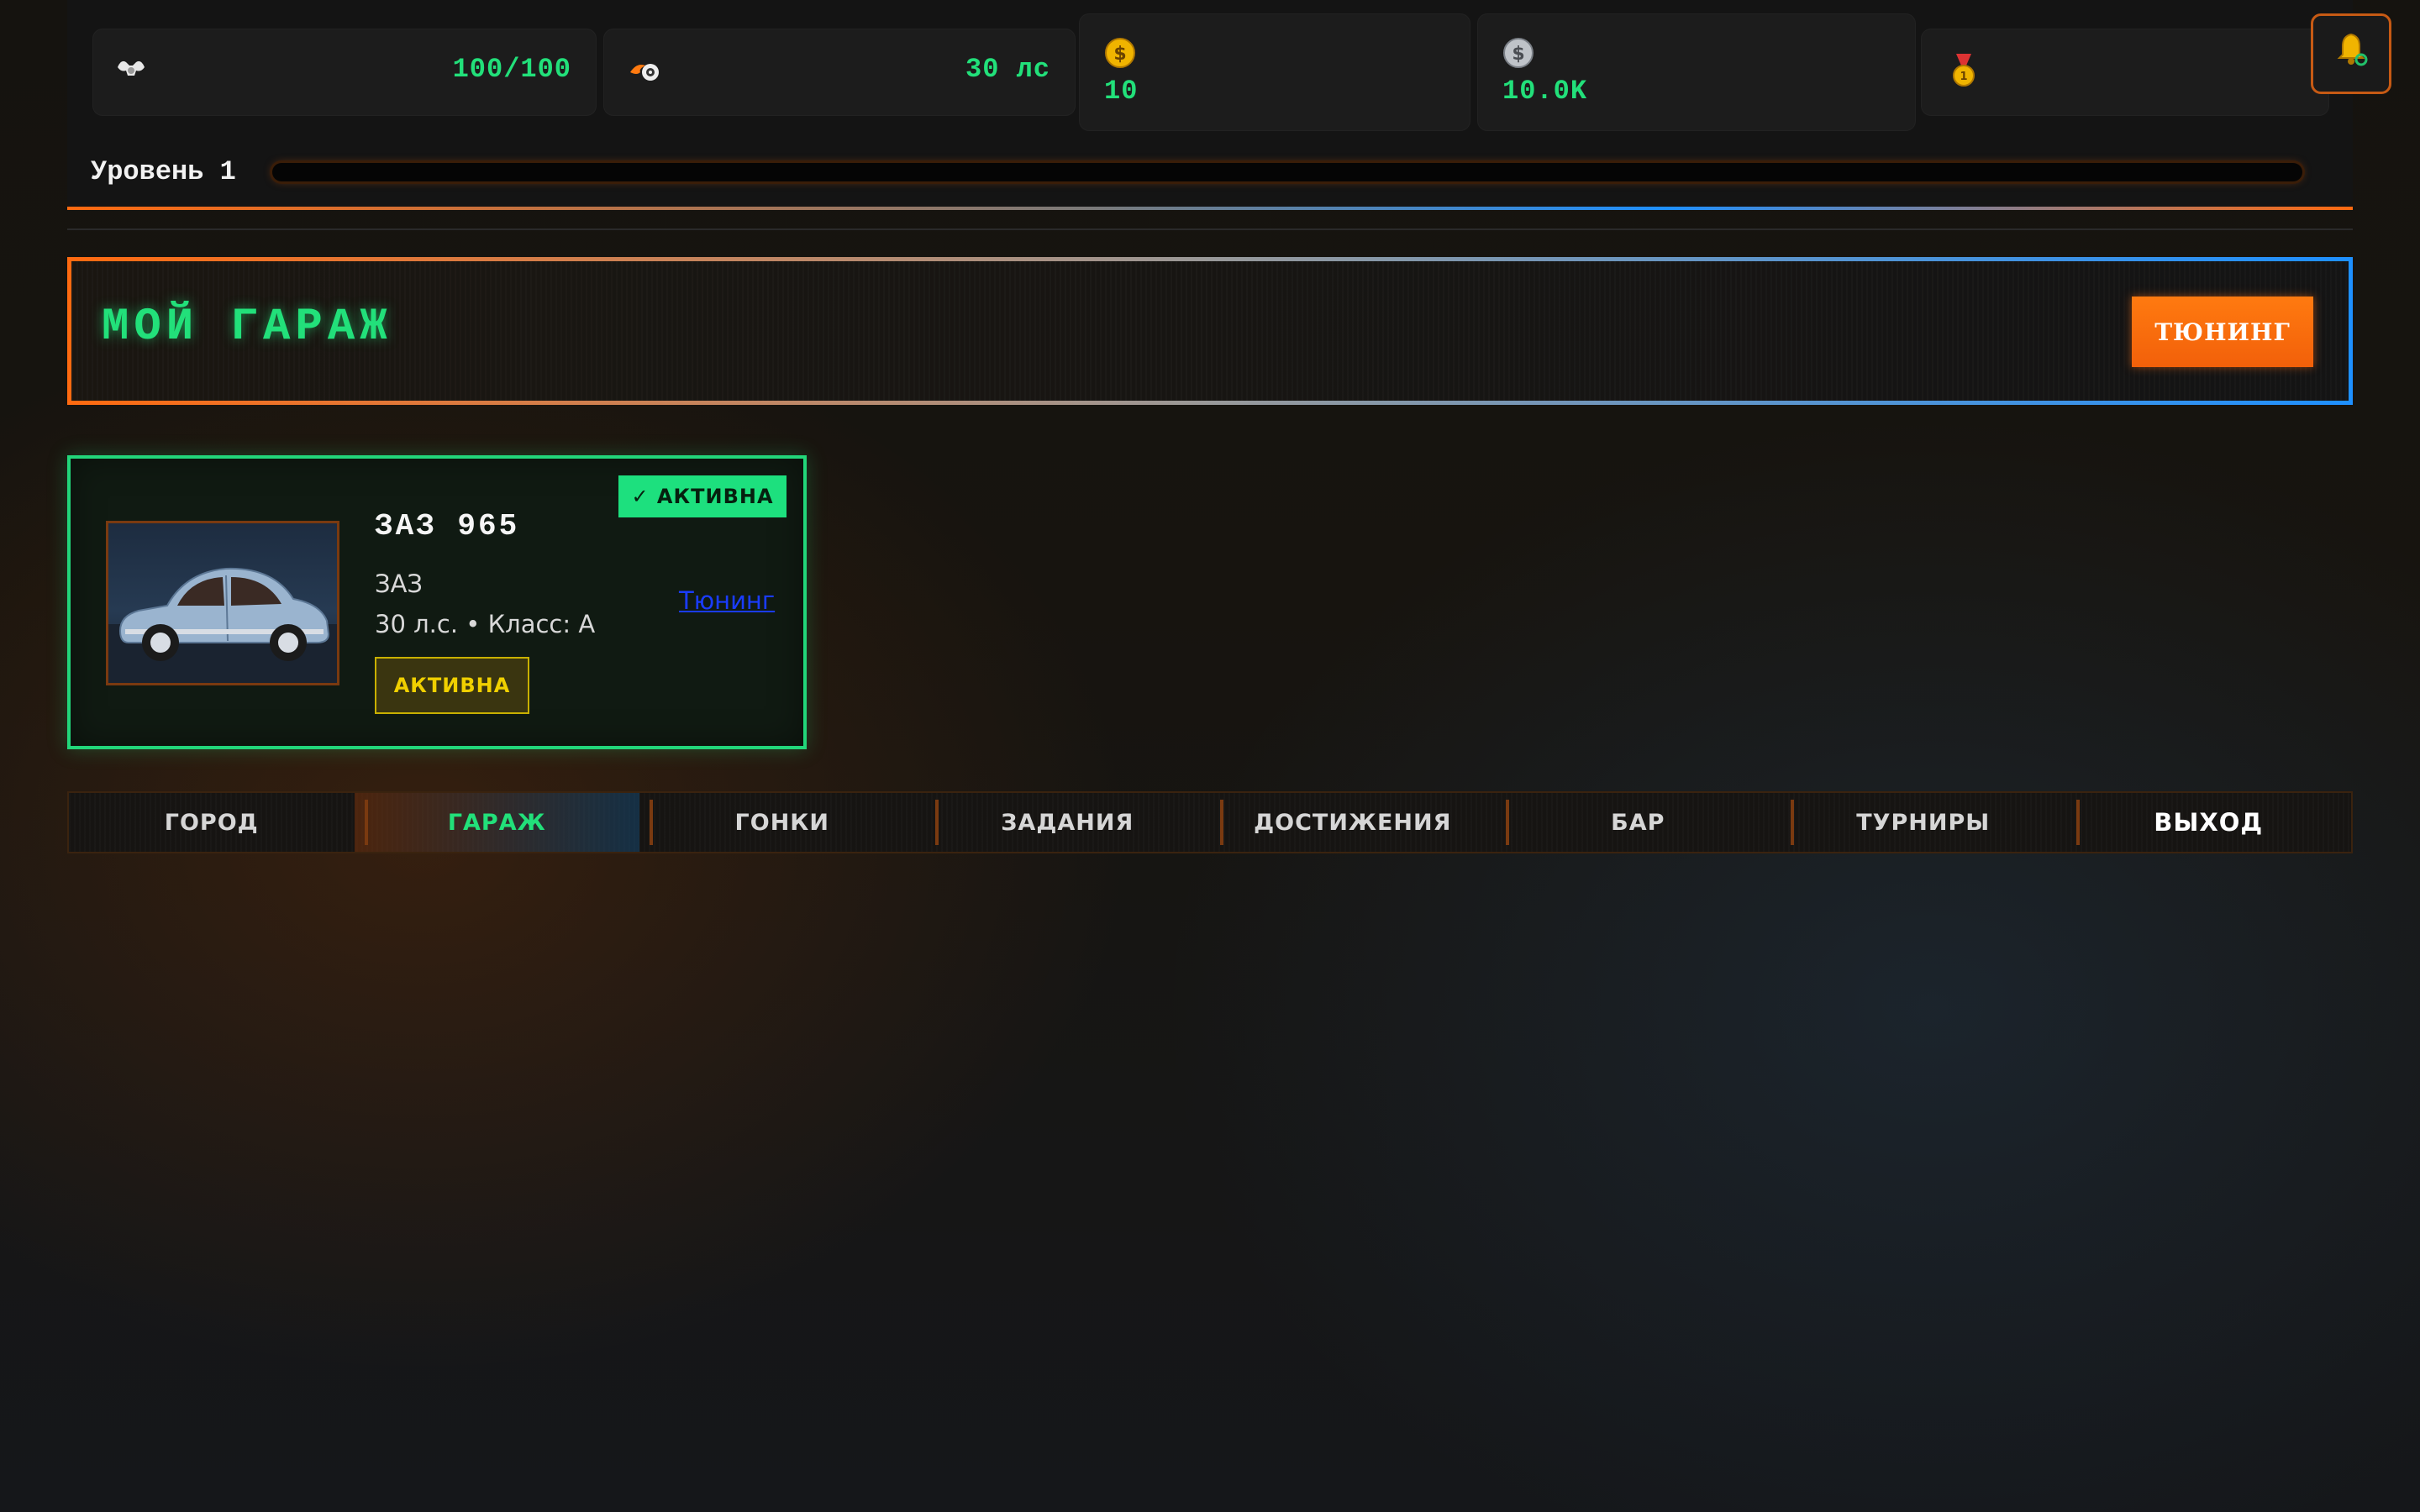 This screenshot has height=1512, width=2420. Describe the element at coordinates (1545, 91) in the screenshot. I see `silver-value: 10.0K` at that location.